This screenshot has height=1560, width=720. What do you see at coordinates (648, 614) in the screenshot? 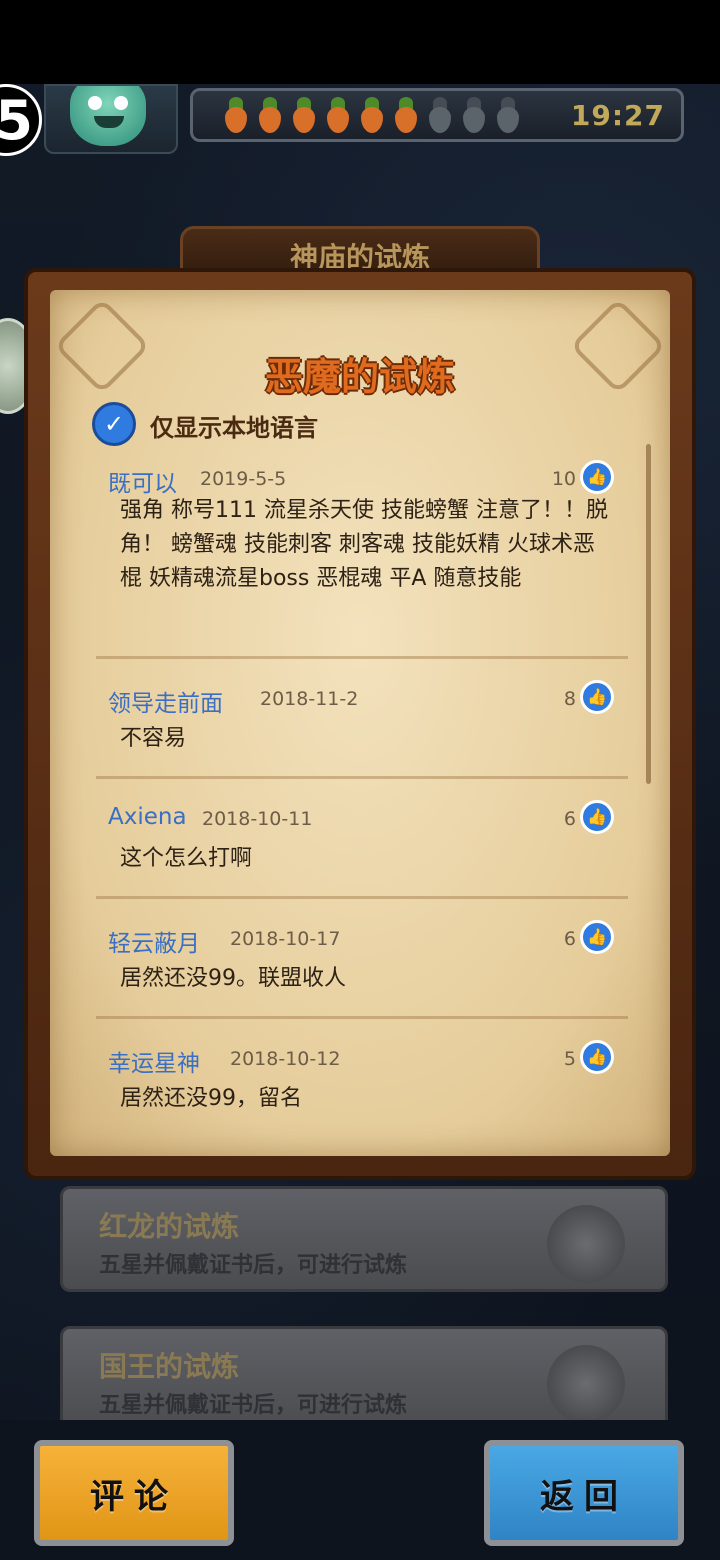
I see `comment-scrollbar` at bounding box center [648, 614].